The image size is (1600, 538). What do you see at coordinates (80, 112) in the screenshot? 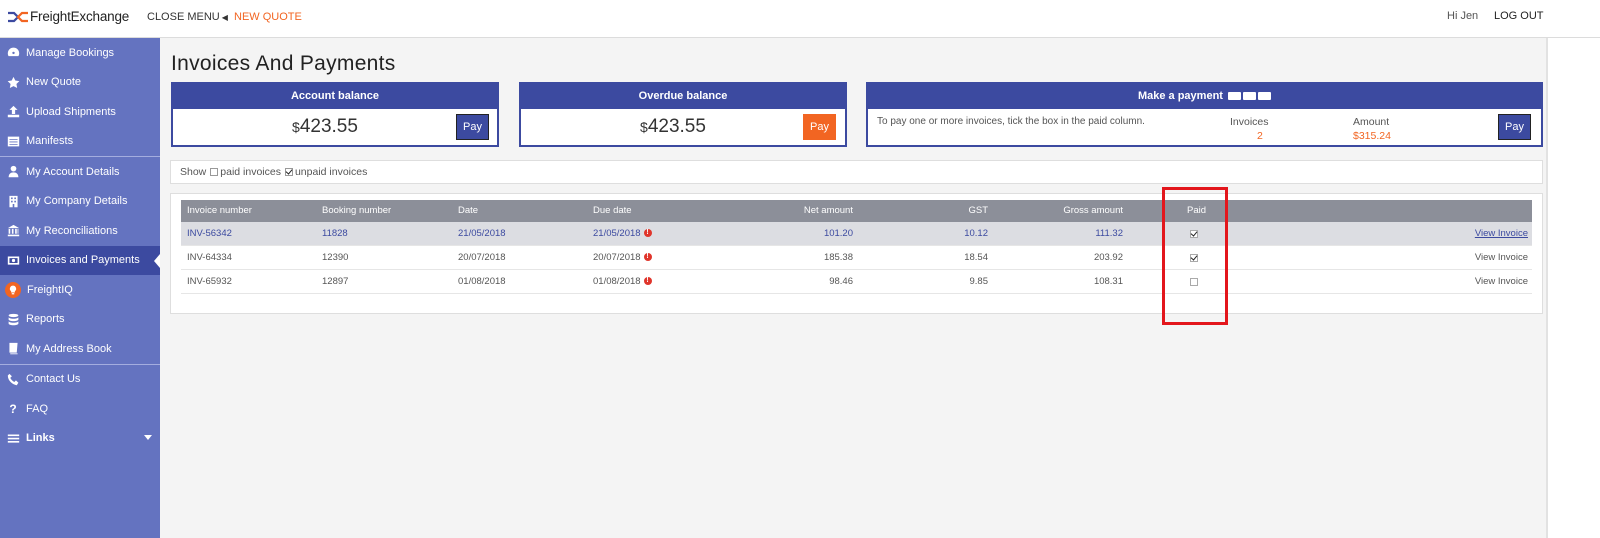
I see `sidebar-item-upload-shipments: Upload Shipments` at bounding box center [80, 112].